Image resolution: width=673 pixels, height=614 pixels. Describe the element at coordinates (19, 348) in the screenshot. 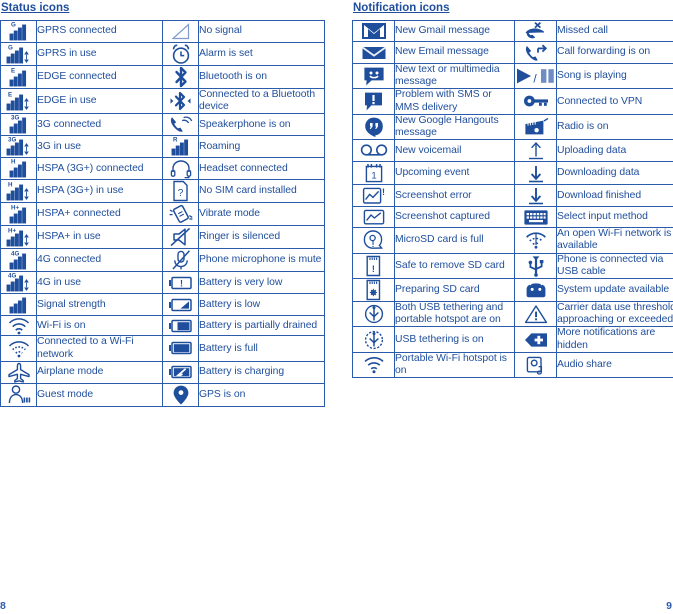

I see `wifi-connected-icon` at that location.